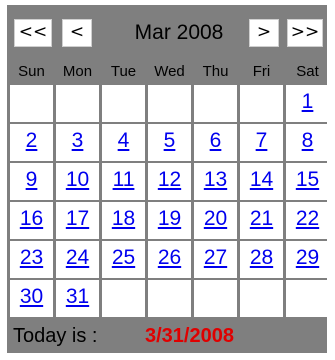 Image resolution: width=335 pixels, height=360 pixels. I want to click on next-month-button: >, so click(264, 33).